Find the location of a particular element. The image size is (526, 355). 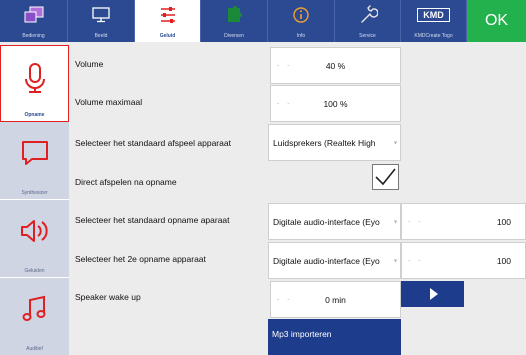

record-device2-select: Digitale audio-interface (Eyo ▾ is located at coordinates (334, 260).